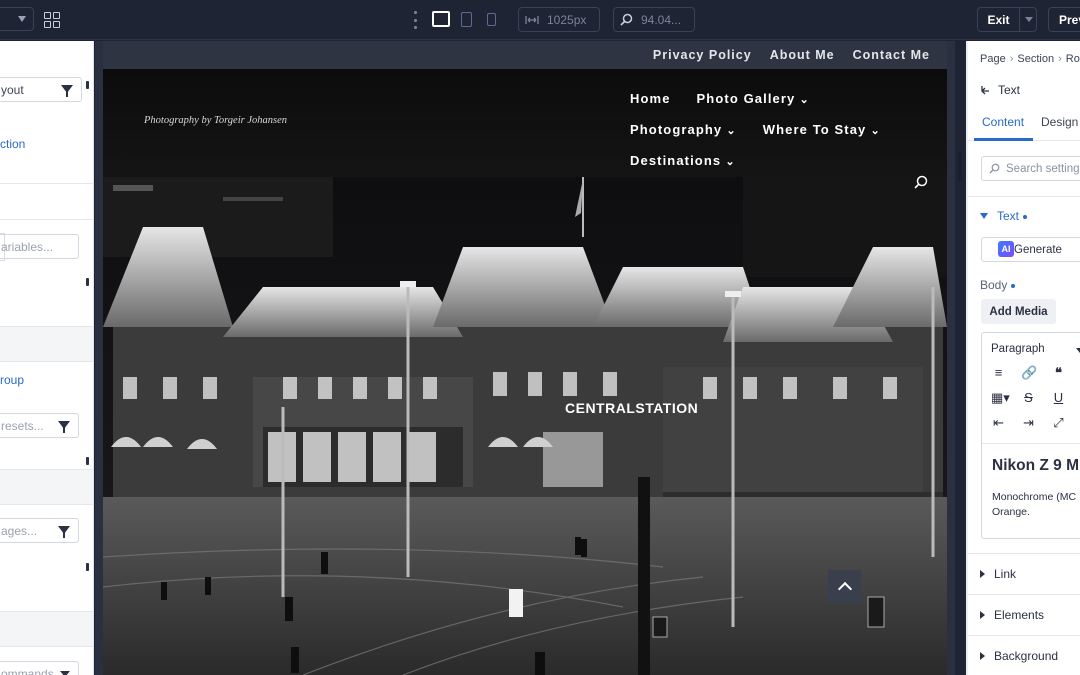  I want to click on panel-band, so click(46, 344).